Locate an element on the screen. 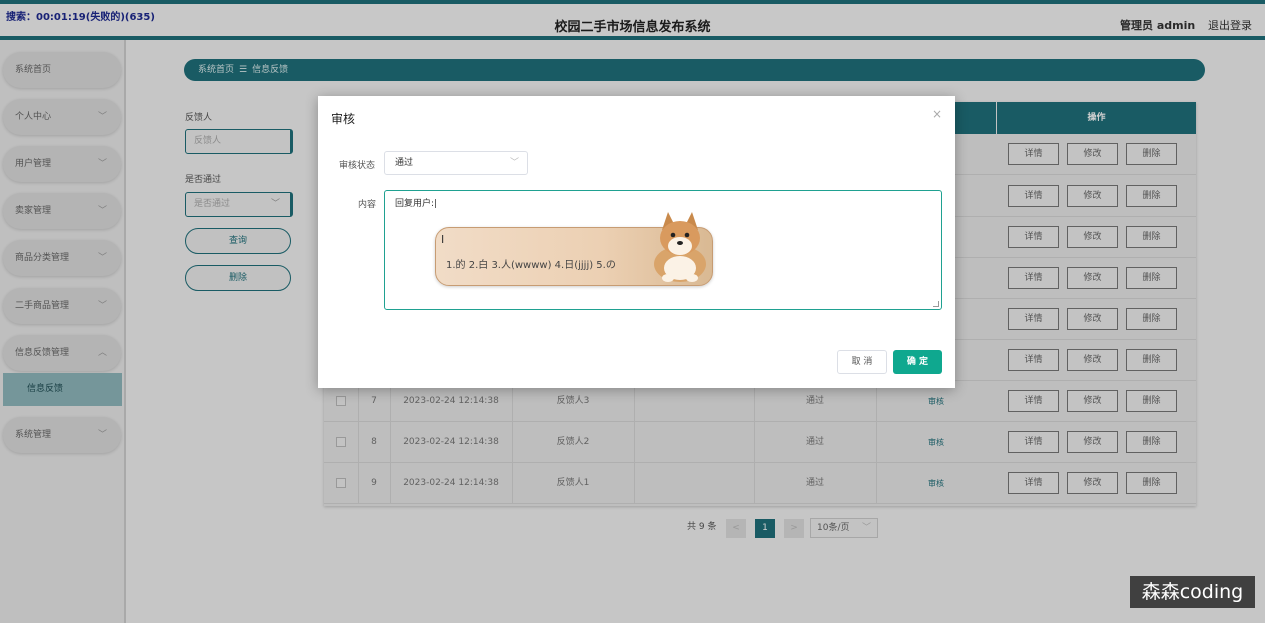  confirm-button: 确 定 is located at coordinates (917, 362).